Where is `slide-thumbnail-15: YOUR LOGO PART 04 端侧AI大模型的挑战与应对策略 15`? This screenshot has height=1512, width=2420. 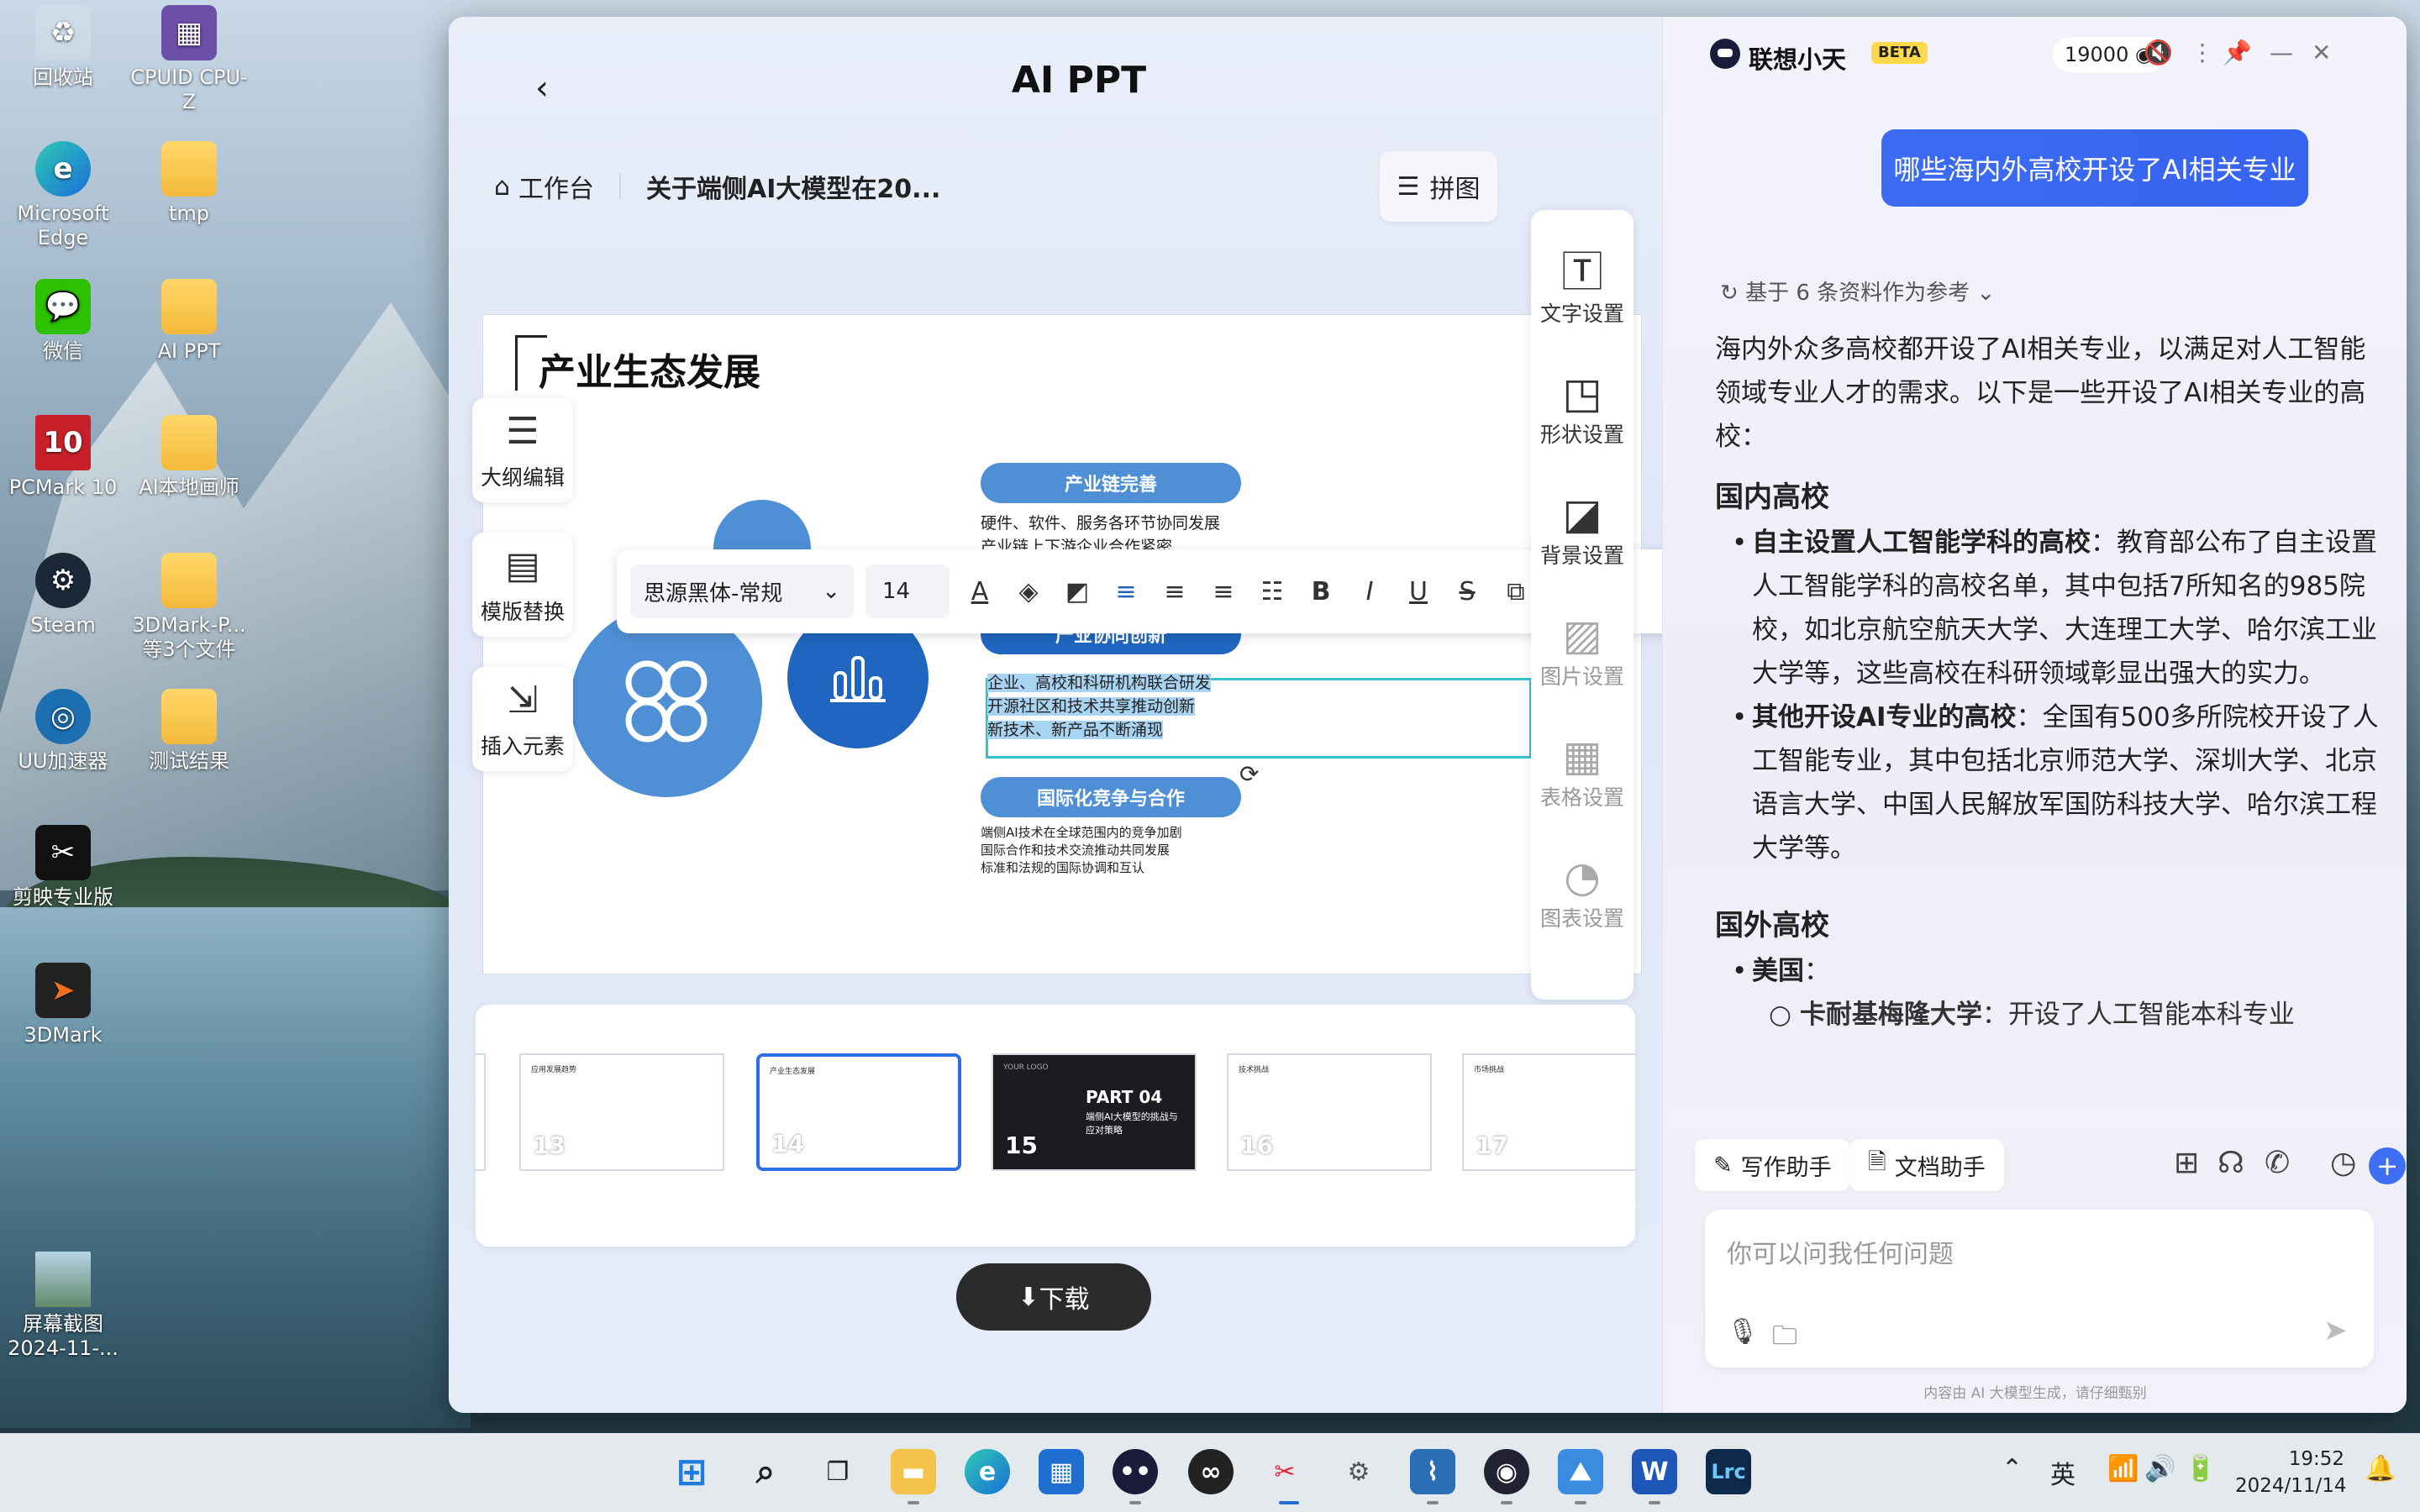 slide-thumbnail-15: YOUR LOGO PART 04 端侧AI大模型的挑战与应对策略 15 is located at coordinates (1094, 1112).